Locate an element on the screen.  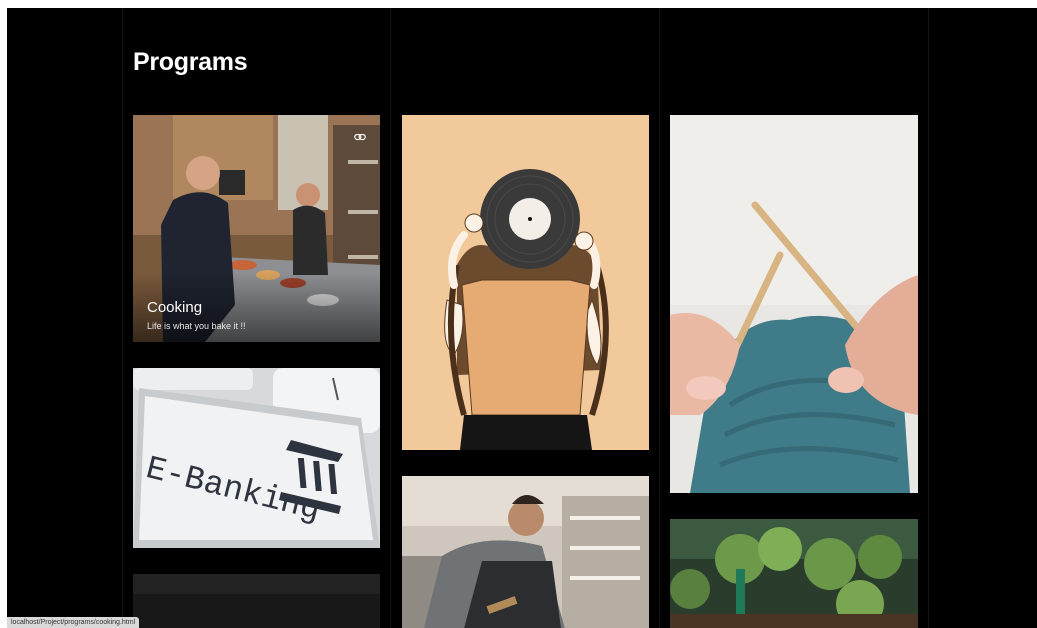
seedlings-icon is located at coordinates (794, 573).